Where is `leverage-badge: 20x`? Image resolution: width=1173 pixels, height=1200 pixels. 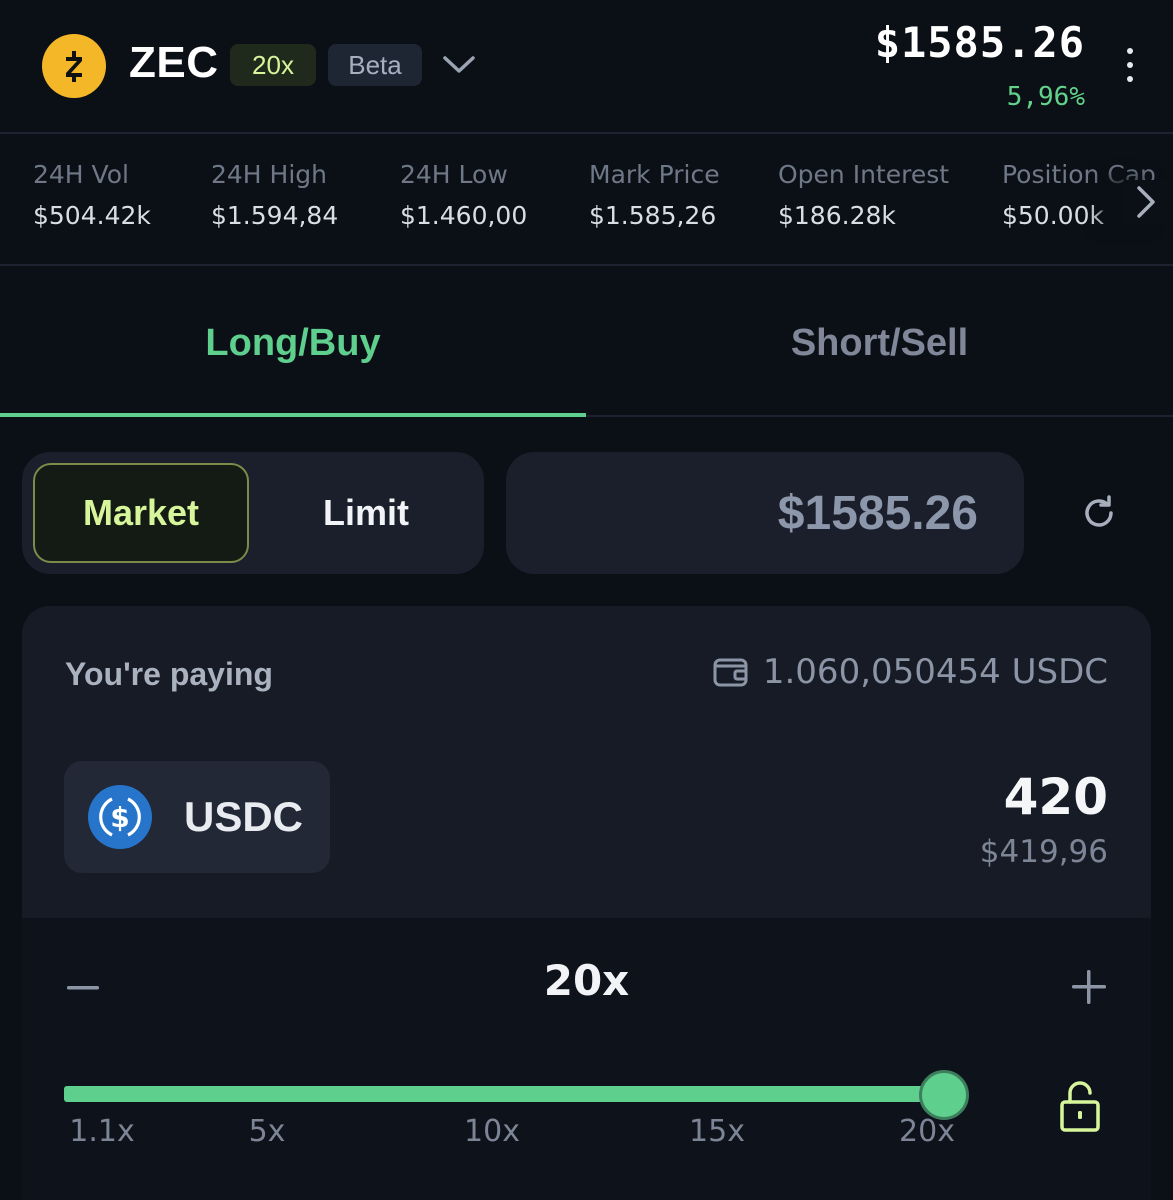
leverage-badge: 20x is located at coordinates (273, 65).